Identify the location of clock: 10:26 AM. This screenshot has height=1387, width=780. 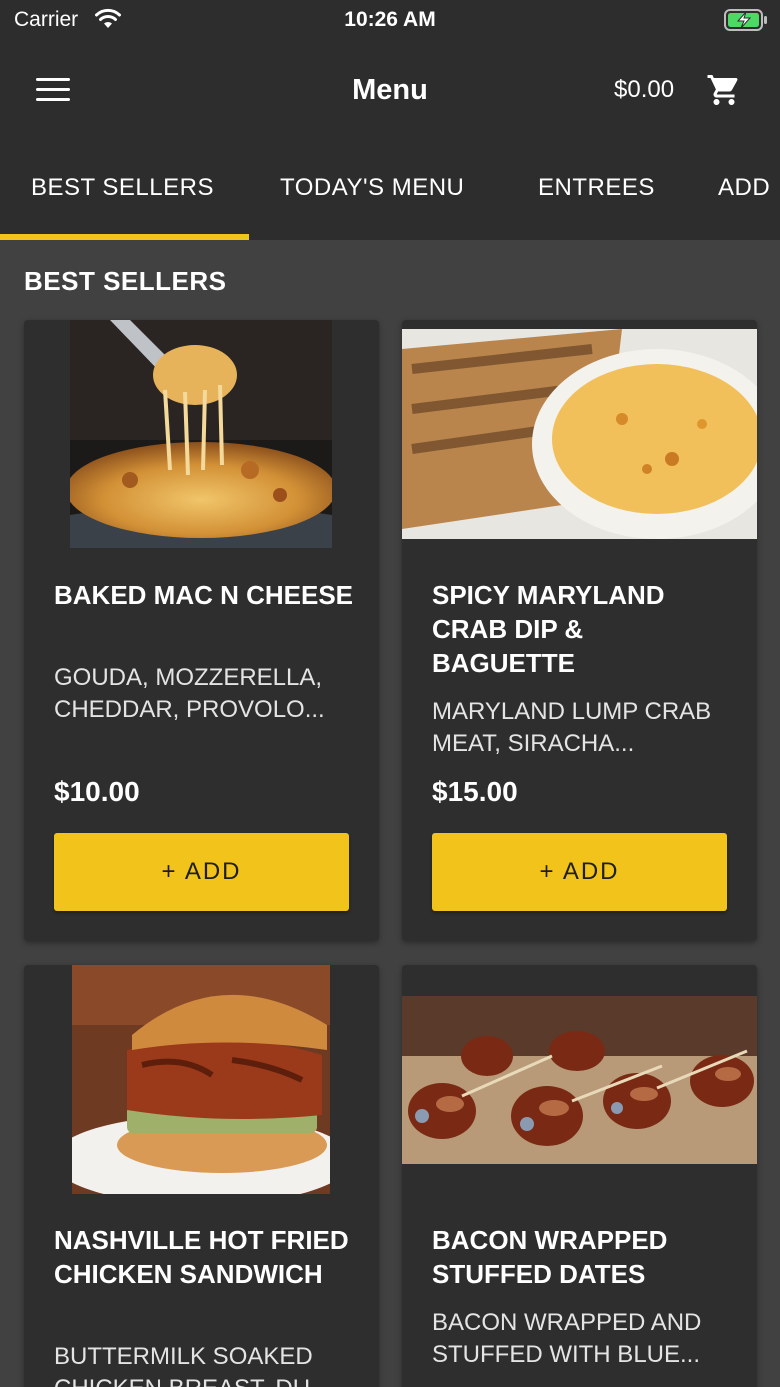
(390, 19).